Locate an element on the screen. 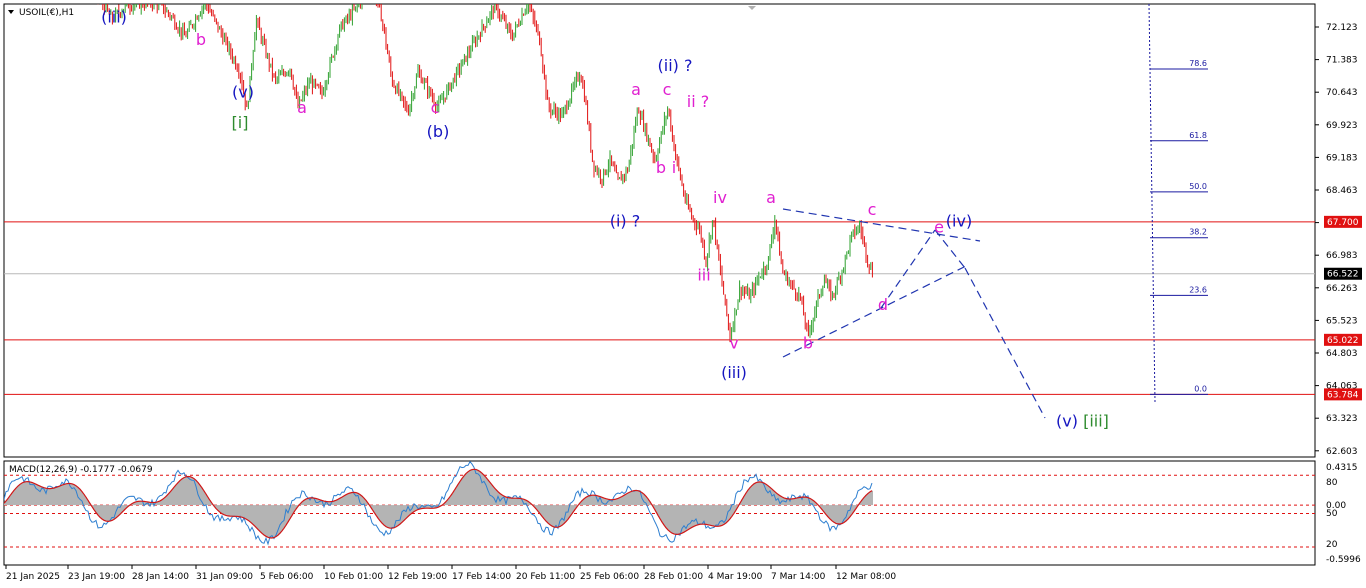 This screenshot has height=588, width=1366. fibonacci-level-label: 38.2 is located at coordinates (1198, 232).